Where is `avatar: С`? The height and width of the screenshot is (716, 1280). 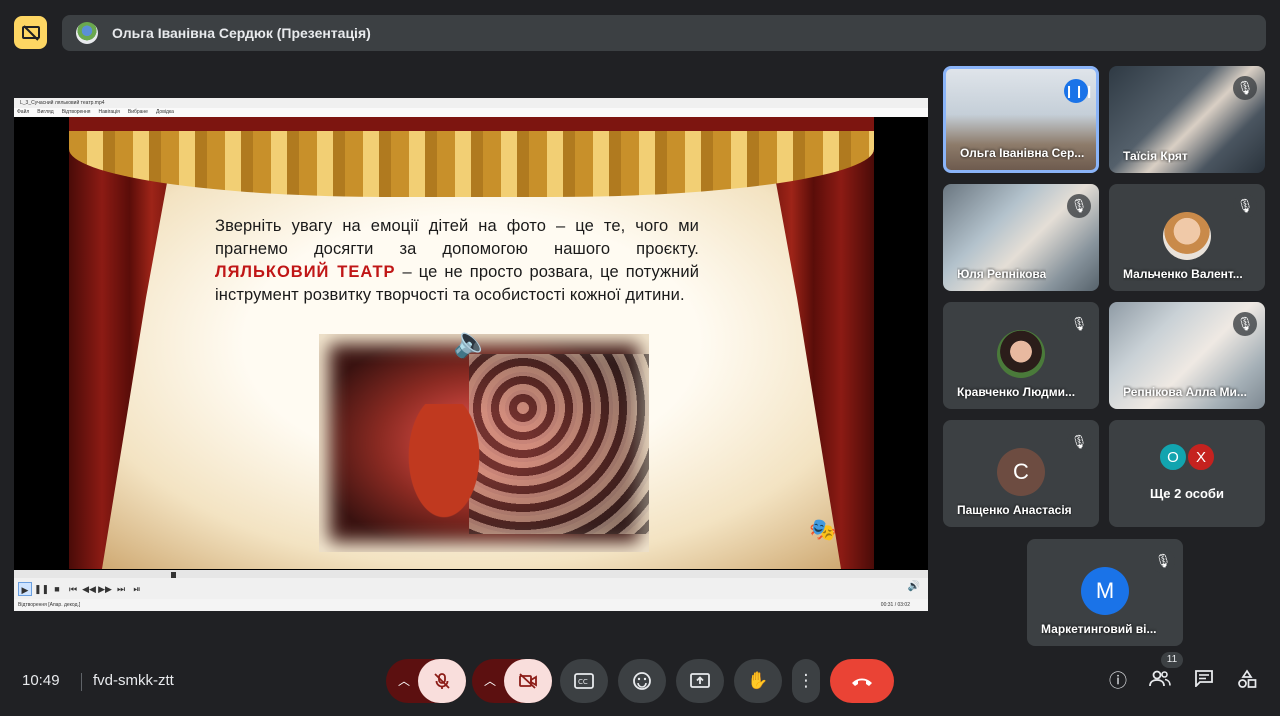
avatar: С is located at coordinates (1021, 472).